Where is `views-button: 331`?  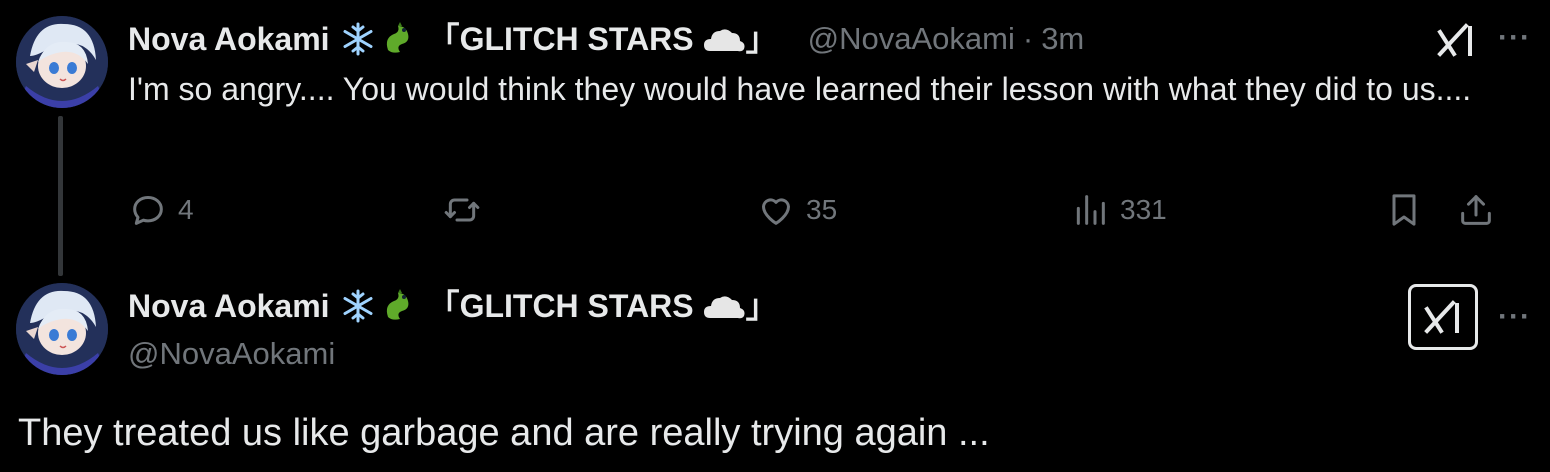
views-button: 331 is located at coordinates (1118, 210).